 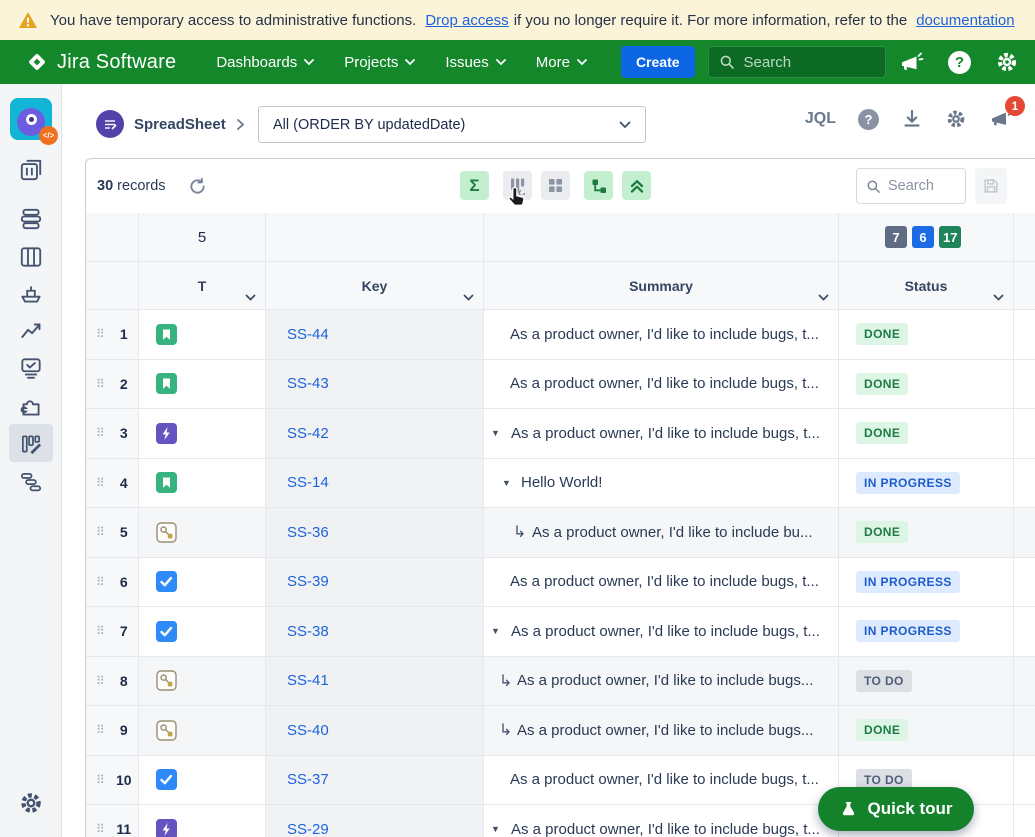 What do you see at coordinates (375, 532) in the screenshot?
I see `issue-key-cell: SS-36` at bounding box center [375, 532].